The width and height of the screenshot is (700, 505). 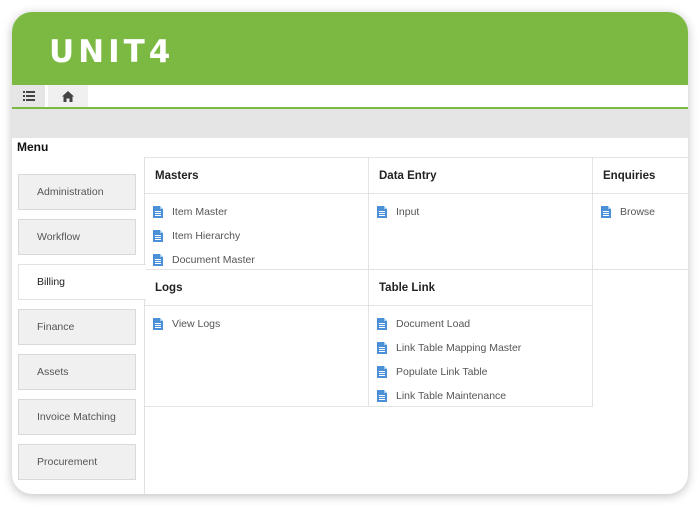 What do you see at coordinates (433, 324) in the screenshot?
I see `menu-link-label: Document Load` at bounding box center [433, 324].